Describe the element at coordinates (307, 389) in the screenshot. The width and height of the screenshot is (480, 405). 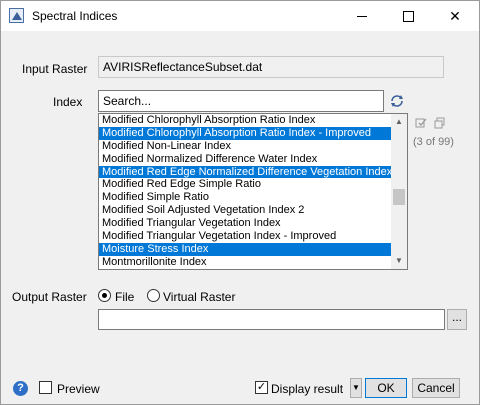
I see `display-result-label: Display result` at that location.